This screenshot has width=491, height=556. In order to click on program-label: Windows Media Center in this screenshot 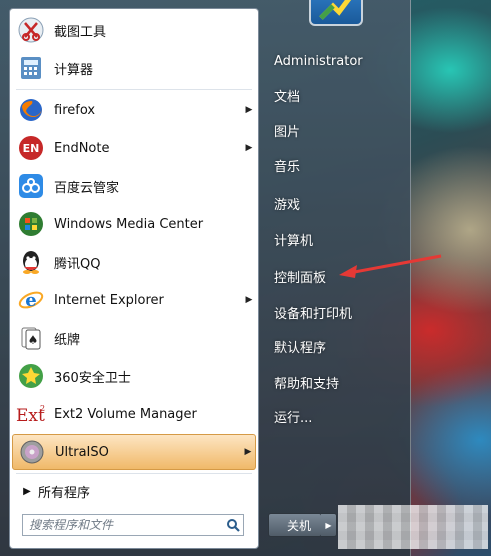, I will do `click(129, 224)`.